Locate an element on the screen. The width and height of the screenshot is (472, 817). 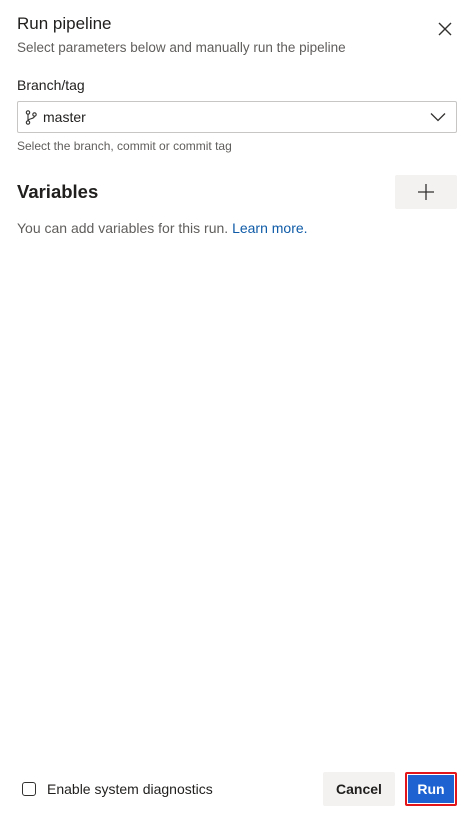
branch-tag-value: master is located at coordinates (64, 117).